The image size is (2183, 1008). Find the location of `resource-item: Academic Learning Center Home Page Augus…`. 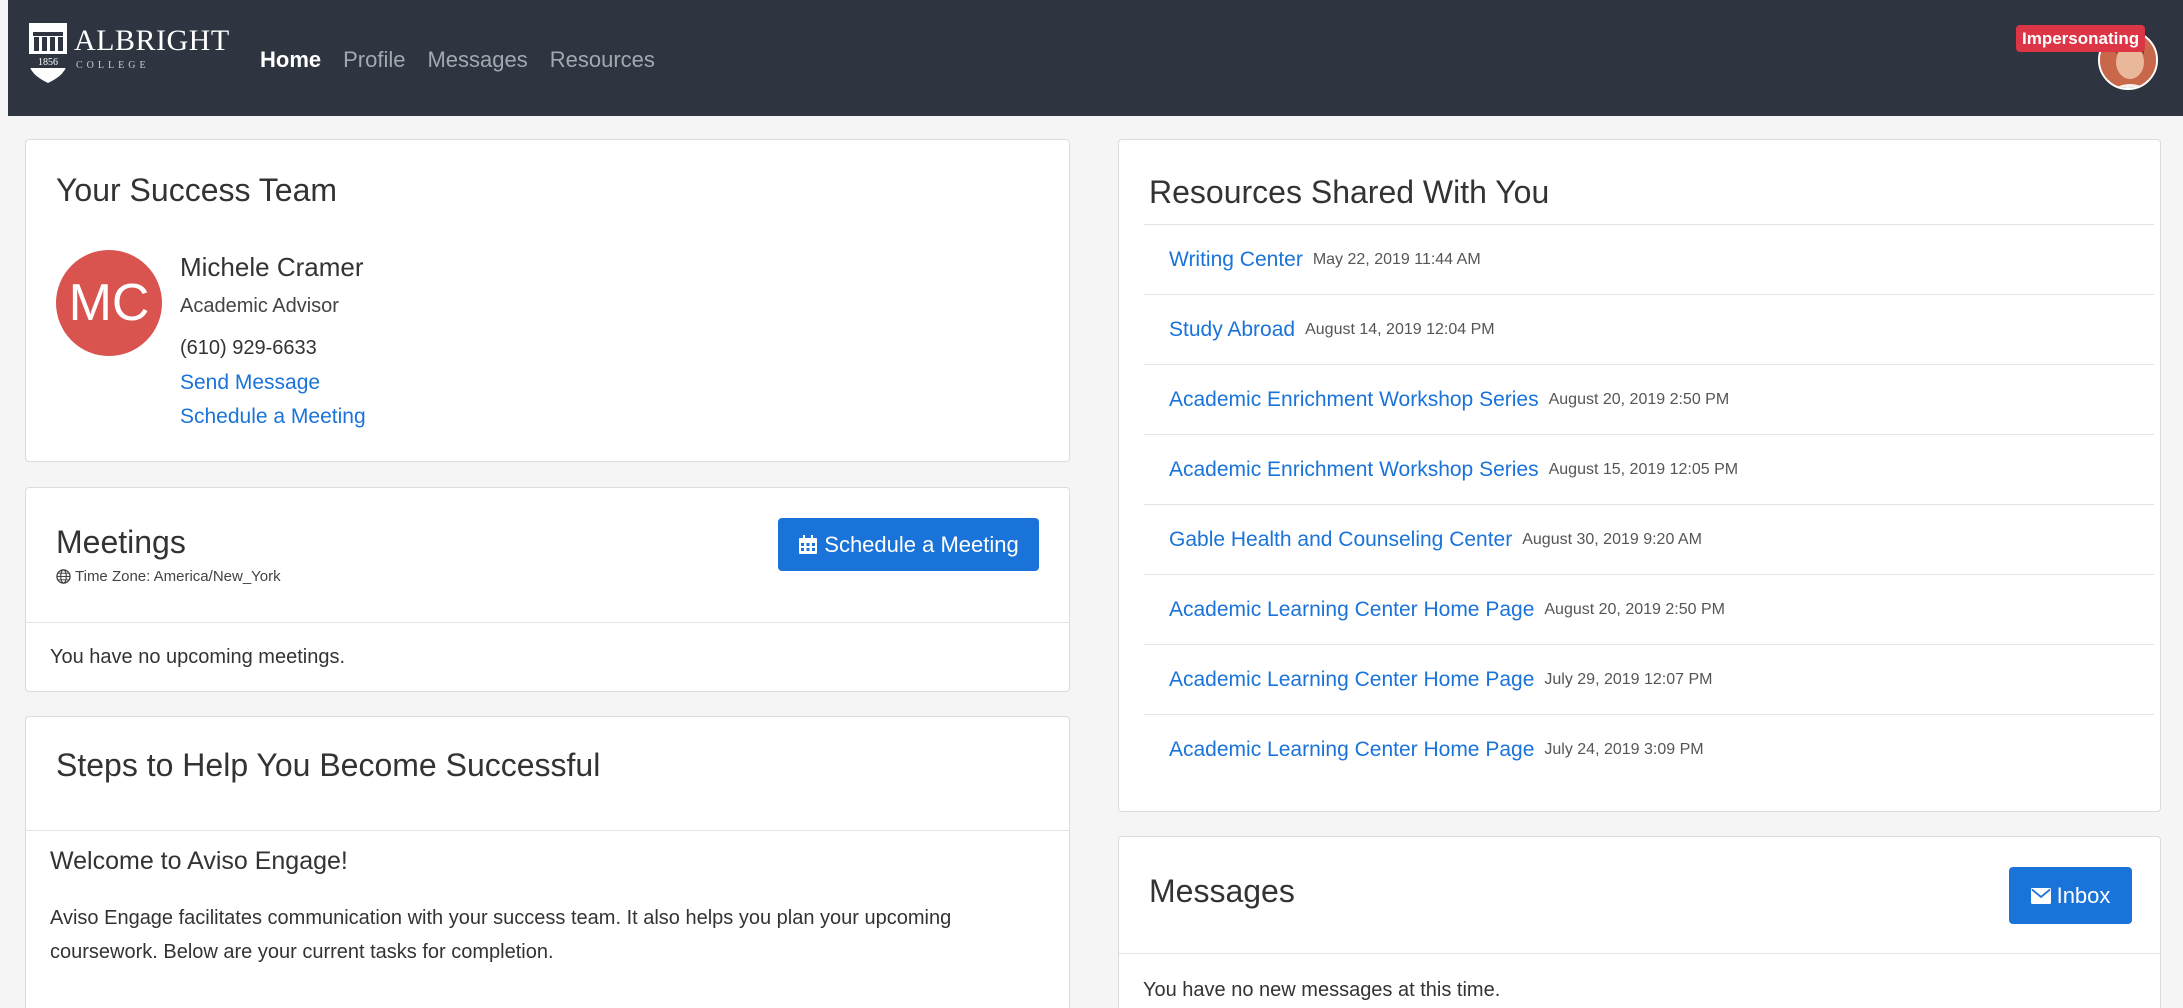

resource-item: Academic Learning Center Home Page Augus… is located at coordinates (1649, 609).